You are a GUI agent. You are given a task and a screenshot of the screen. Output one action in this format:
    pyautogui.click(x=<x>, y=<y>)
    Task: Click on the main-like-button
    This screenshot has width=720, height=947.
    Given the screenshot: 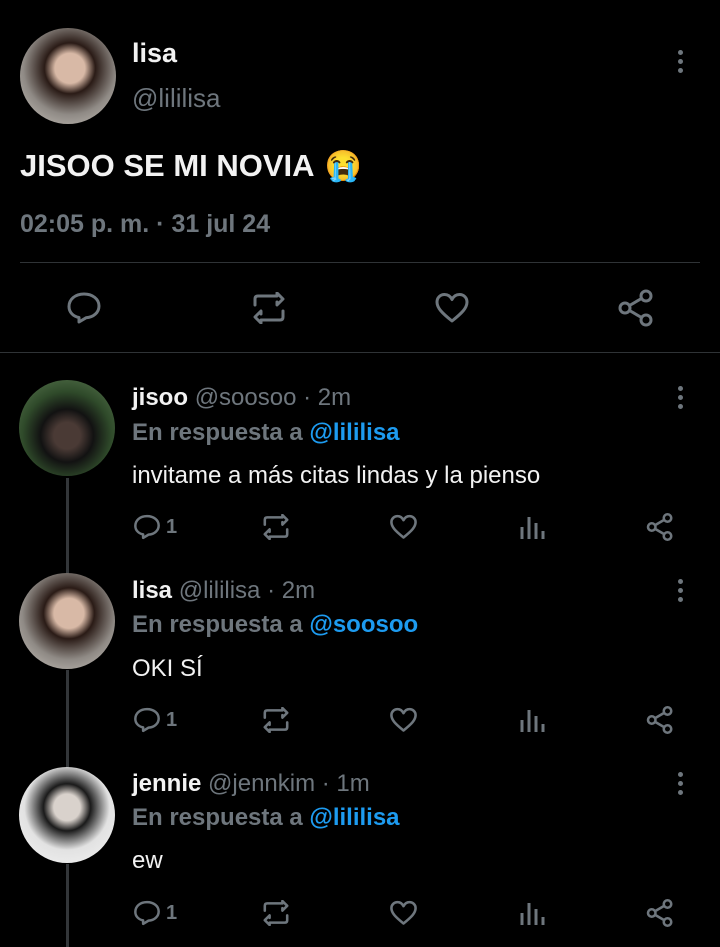 What is the action you would take?
    pyautogui.click(x=452, y=308)
    